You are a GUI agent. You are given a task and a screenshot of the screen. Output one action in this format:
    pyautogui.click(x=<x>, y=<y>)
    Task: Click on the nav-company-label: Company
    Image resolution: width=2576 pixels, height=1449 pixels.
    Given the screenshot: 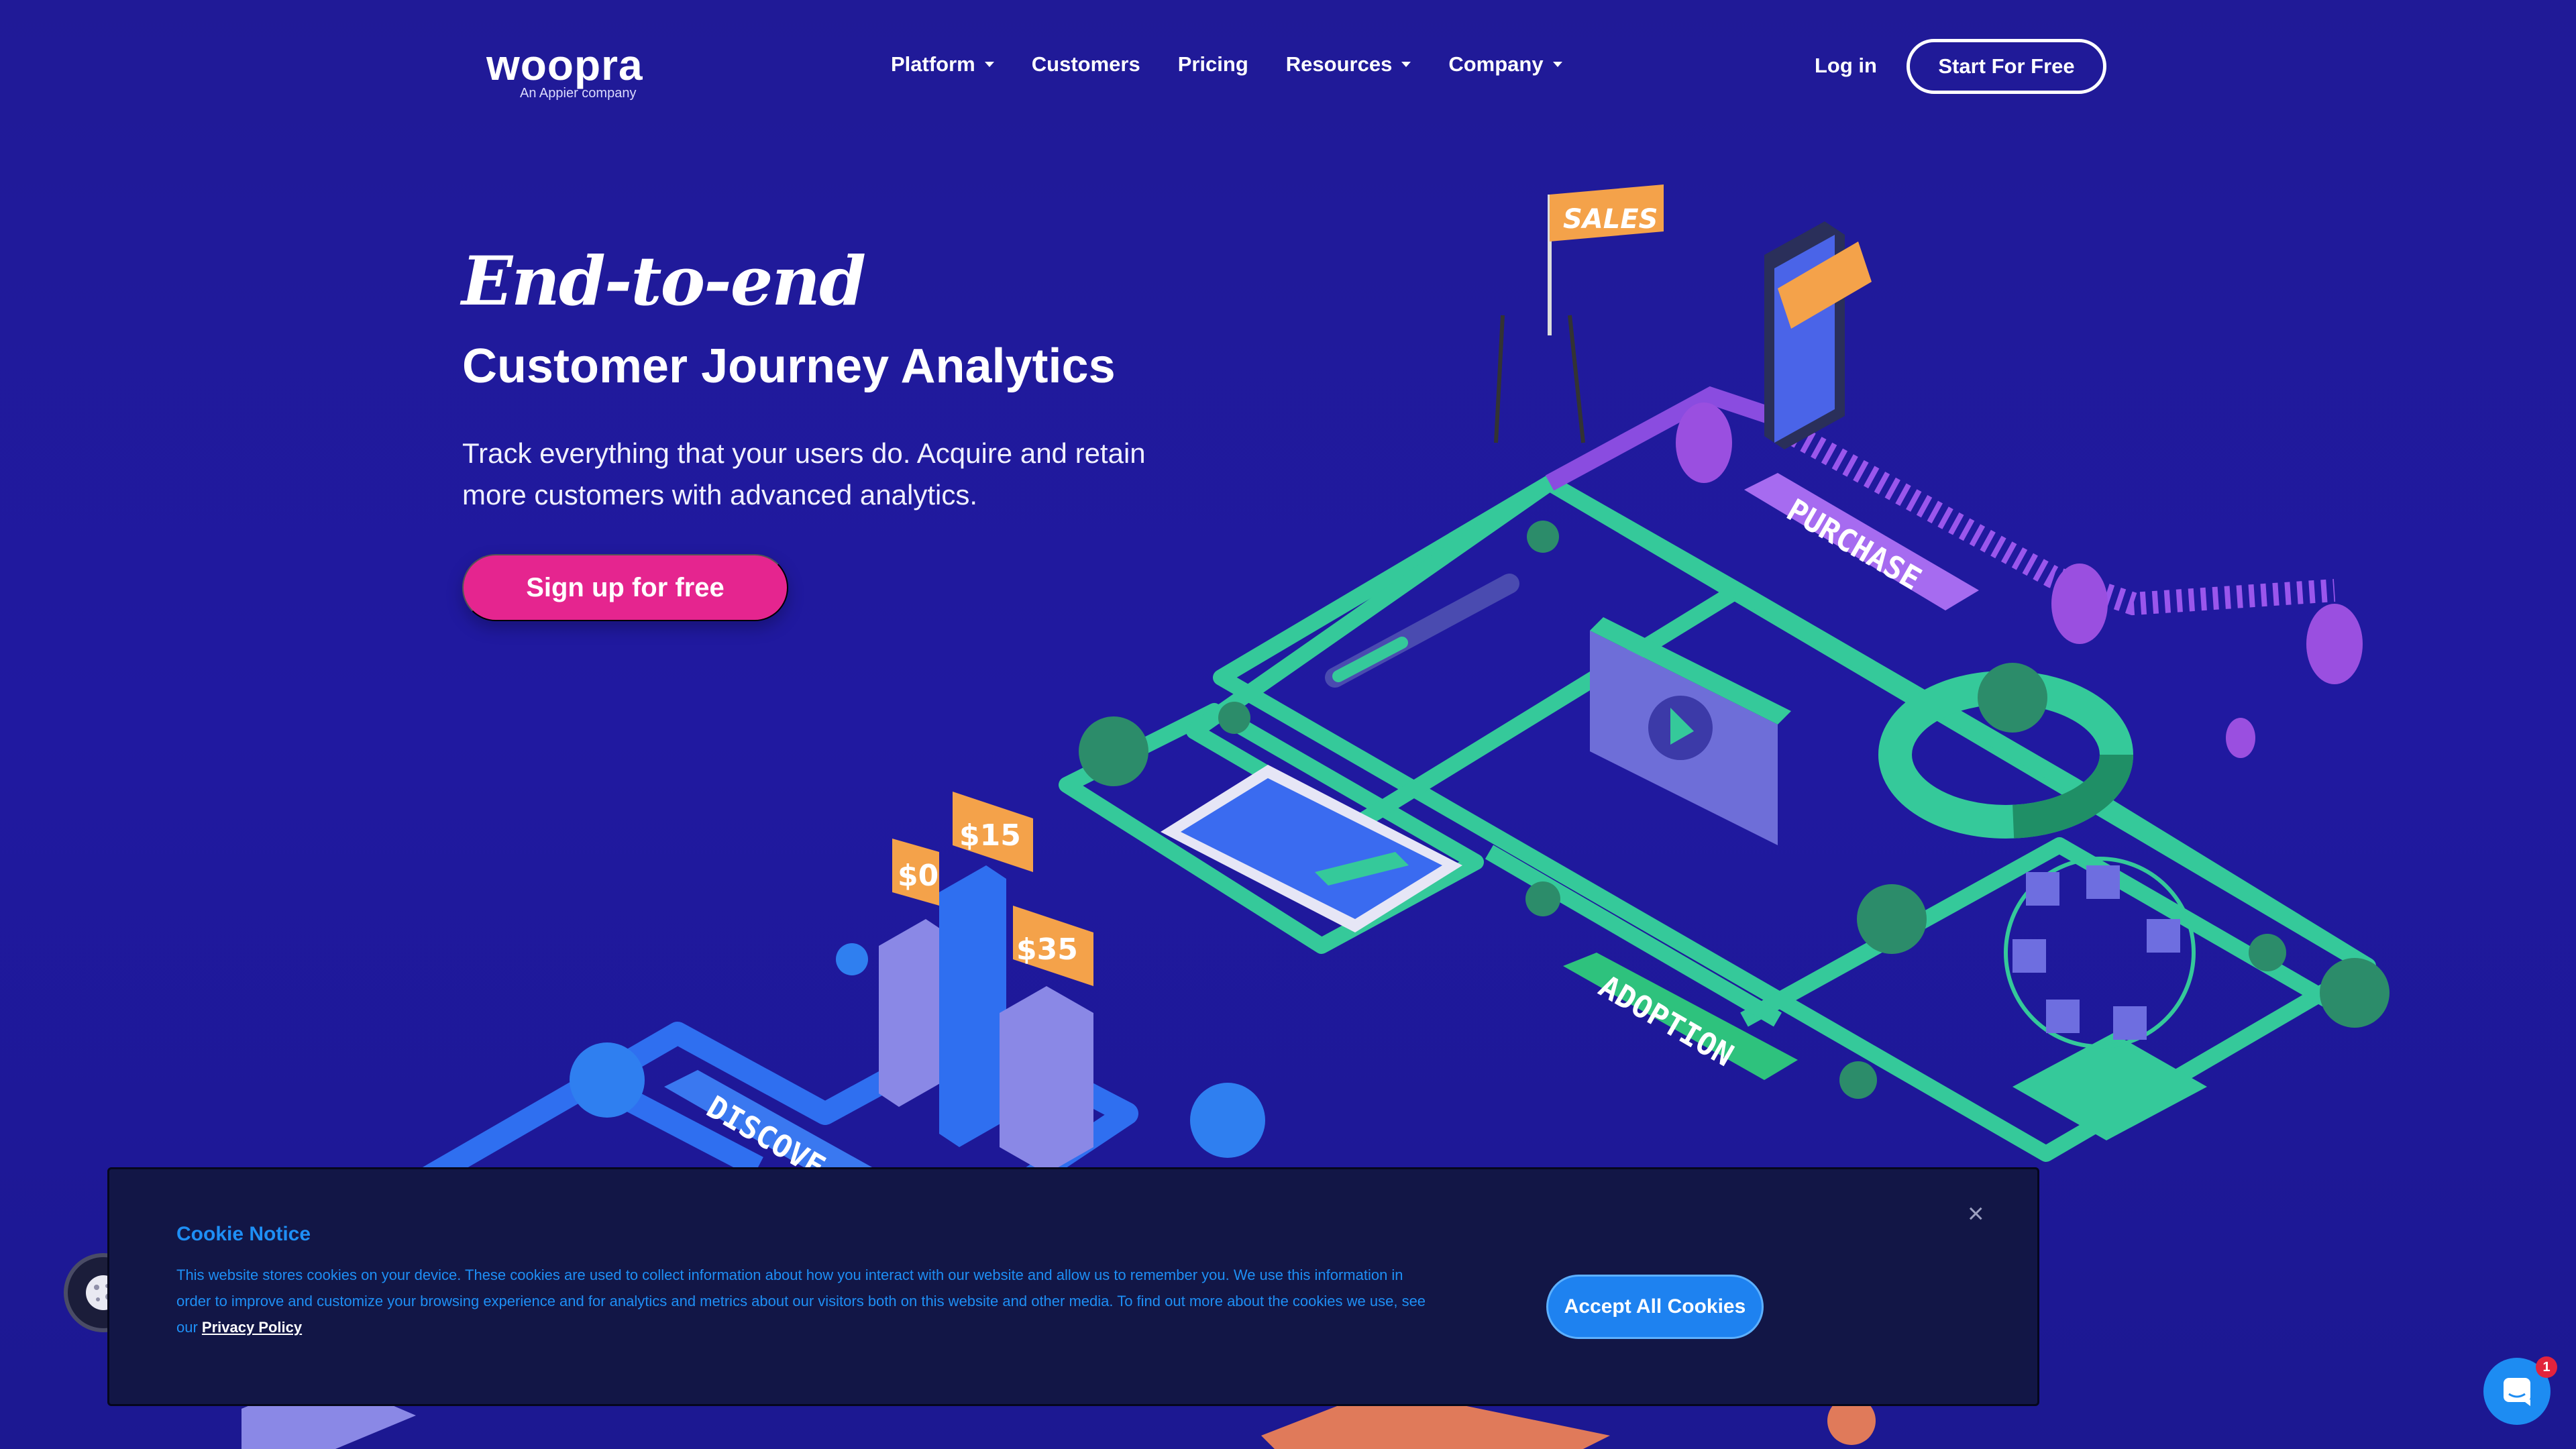 What is the action you would take?
    pyautogui.click(x=1496, y=64)
    